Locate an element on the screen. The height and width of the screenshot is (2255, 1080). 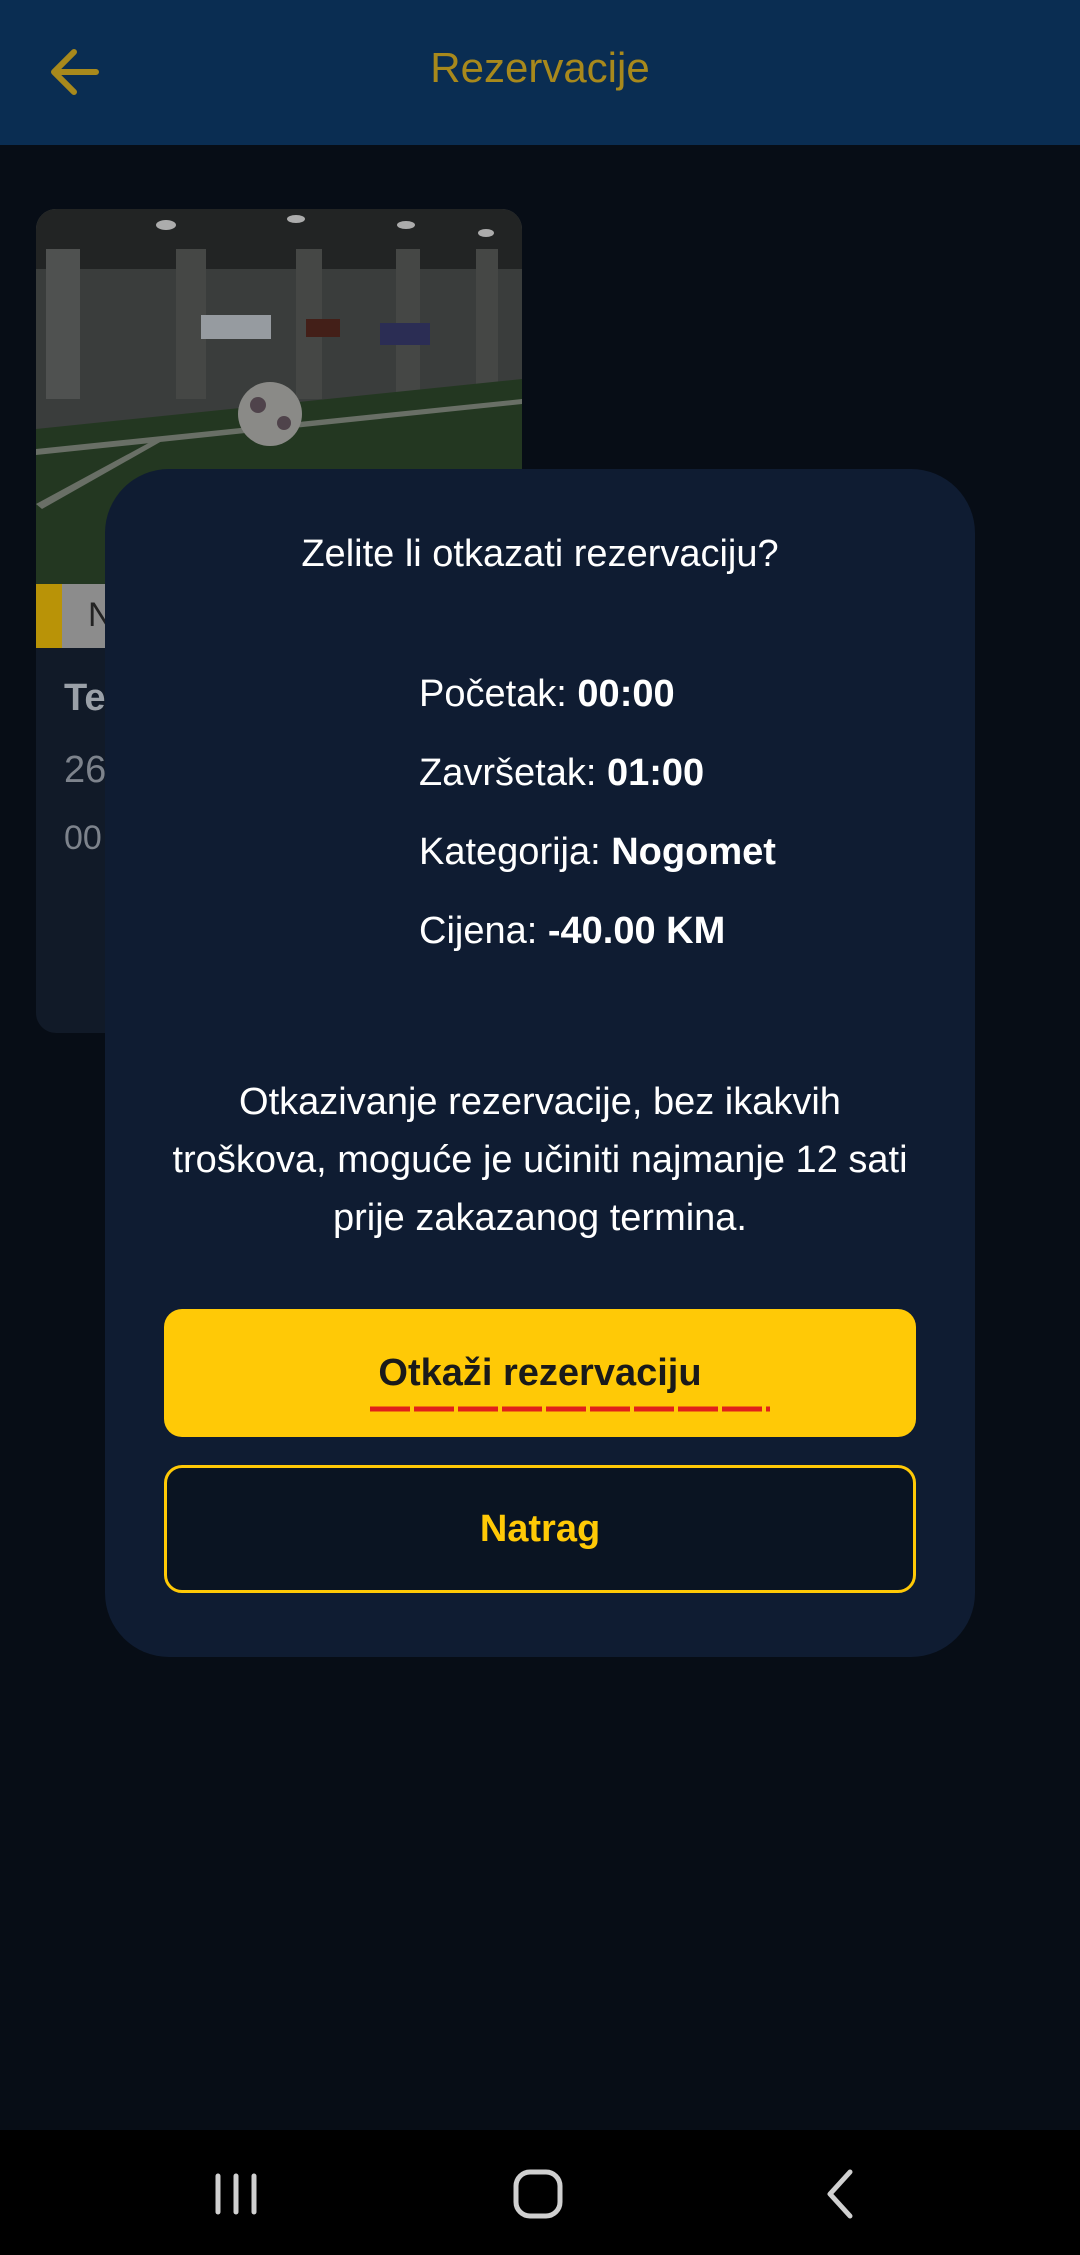
card-title: Te is located at coordinates (85, 698).